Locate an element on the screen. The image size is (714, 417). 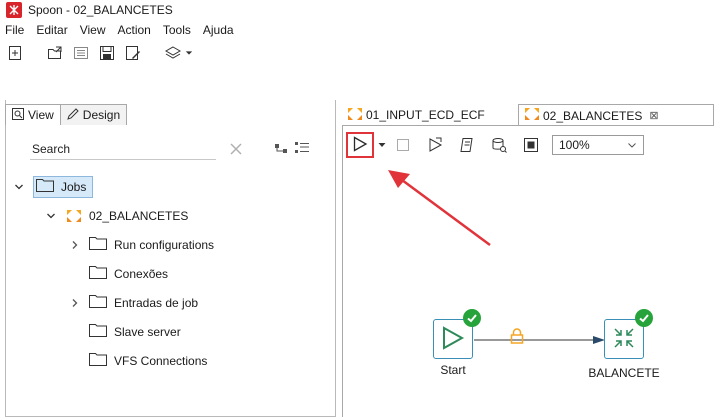
tree-item-jobs: Jobs is located at coordinates (63, 186).